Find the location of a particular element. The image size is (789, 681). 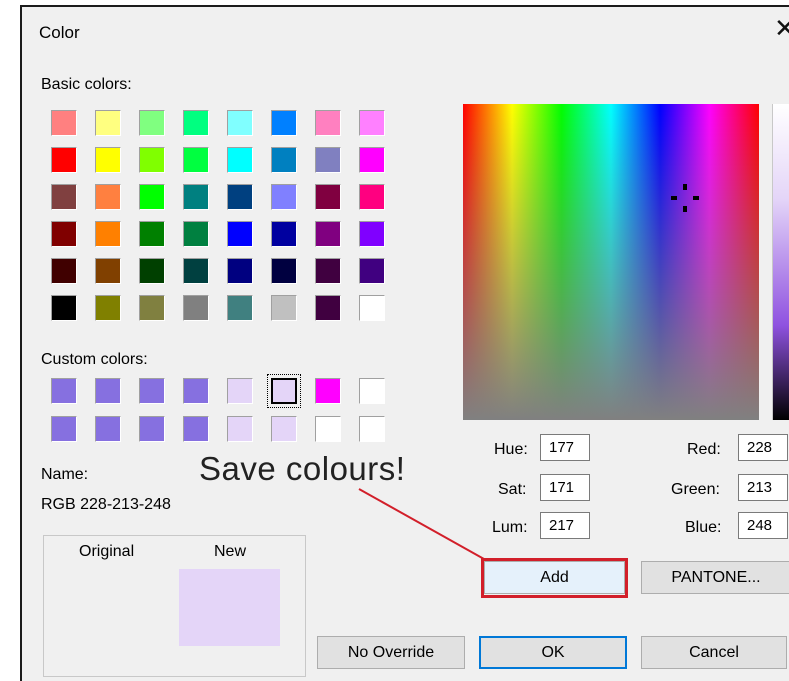

annotation-arrow is located at coordinates (421, 524).